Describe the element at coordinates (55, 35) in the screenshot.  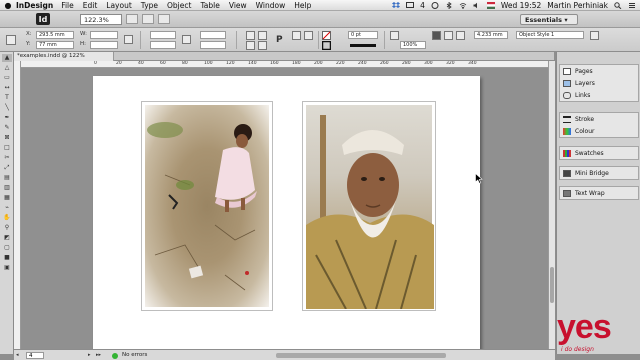
I see `x-position-field: 293.5 mm` at that location.